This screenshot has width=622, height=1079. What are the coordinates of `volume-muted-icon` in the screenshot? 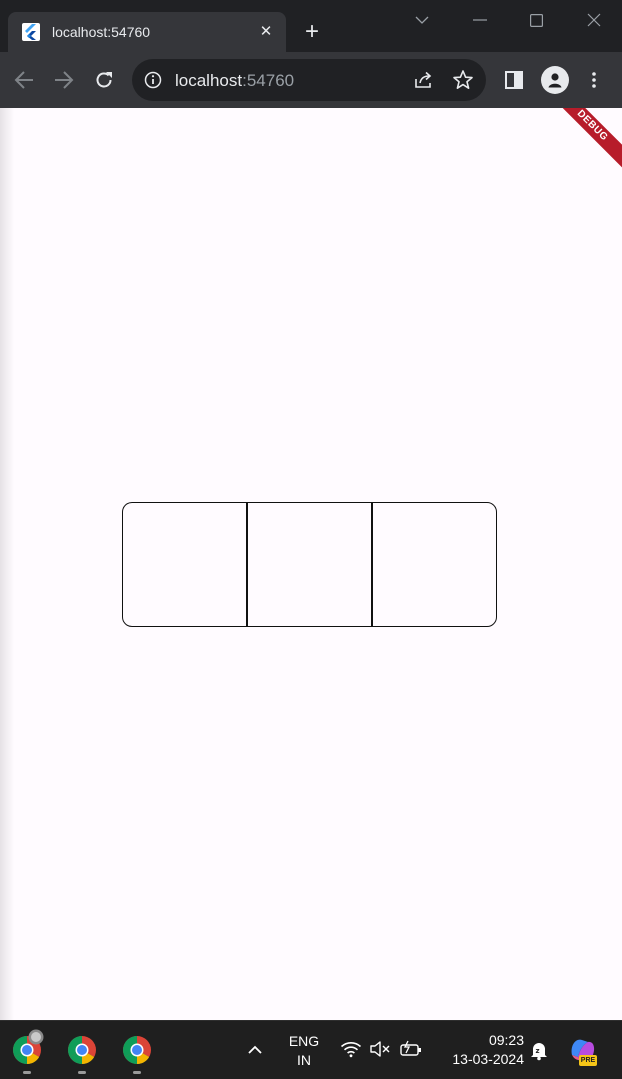 It's located at (380, 1049).